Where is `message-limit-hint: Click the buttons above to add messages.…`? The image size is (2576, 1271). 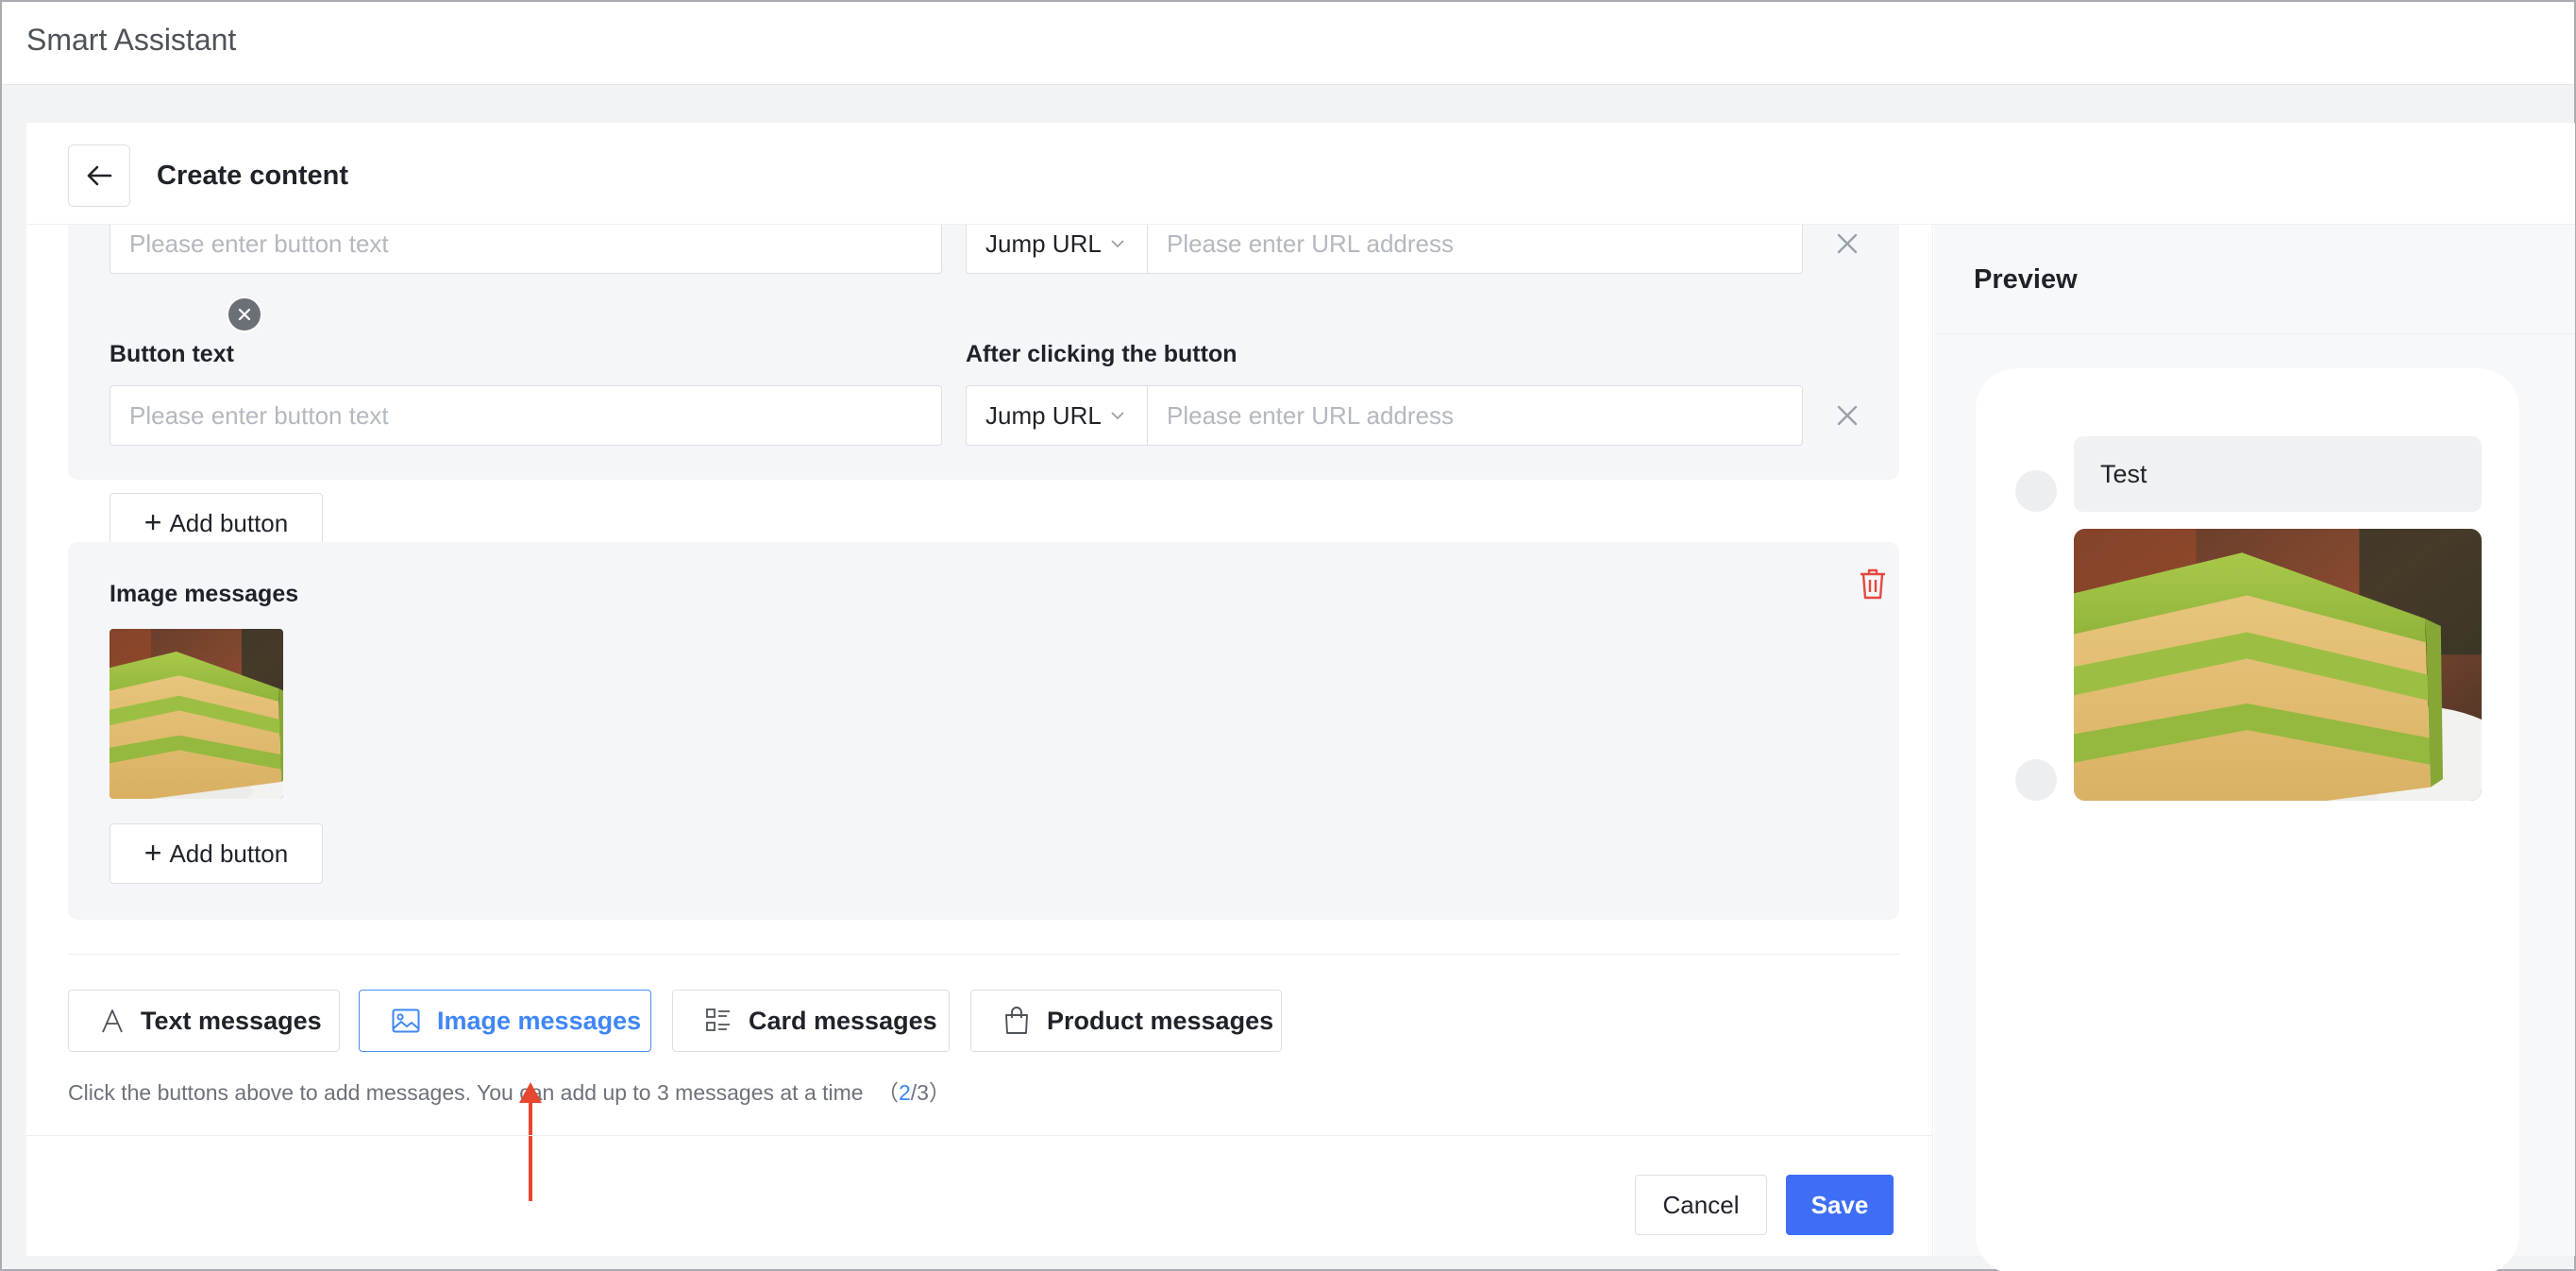 message-limit-hint: Click the buttons above to add messages.… is located at coordinates (510, 1092).